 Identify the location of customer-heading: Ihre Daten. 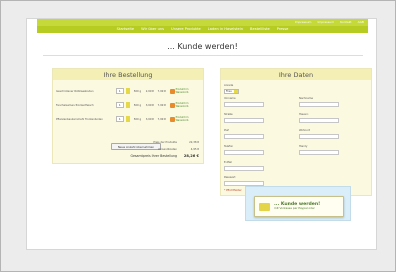
(296, 74).